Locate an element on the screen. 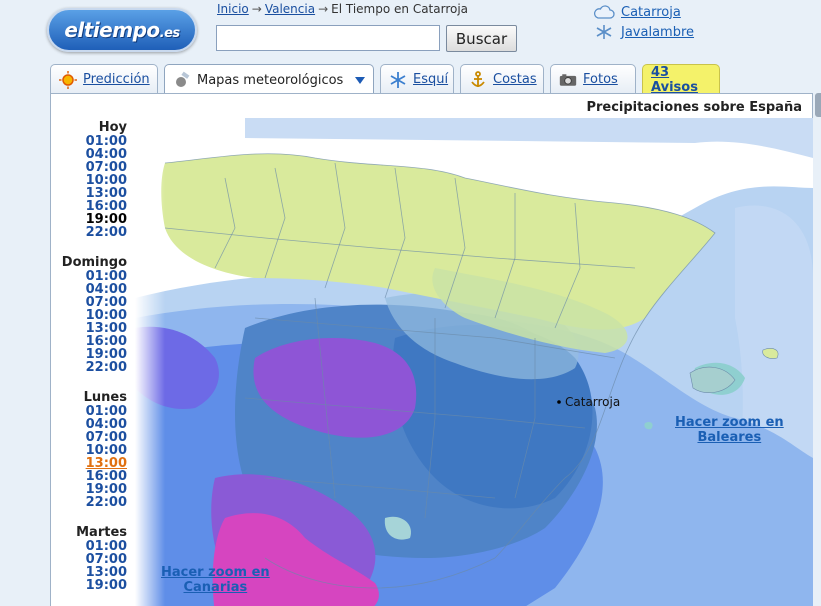 The image size is (821, 606). tab-label: Predicción is located at coordinates (116, 79).